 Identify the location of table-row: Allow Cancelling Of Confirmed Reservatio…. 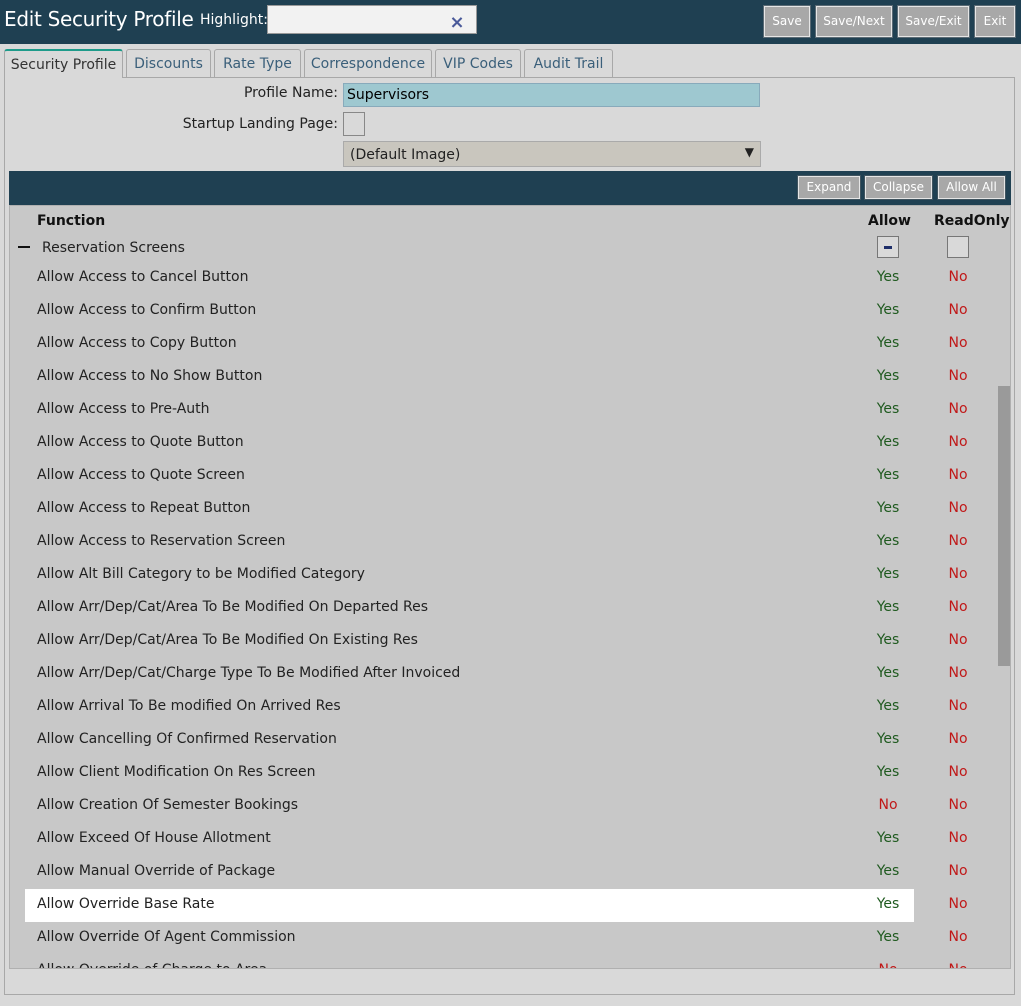
(504, 740).